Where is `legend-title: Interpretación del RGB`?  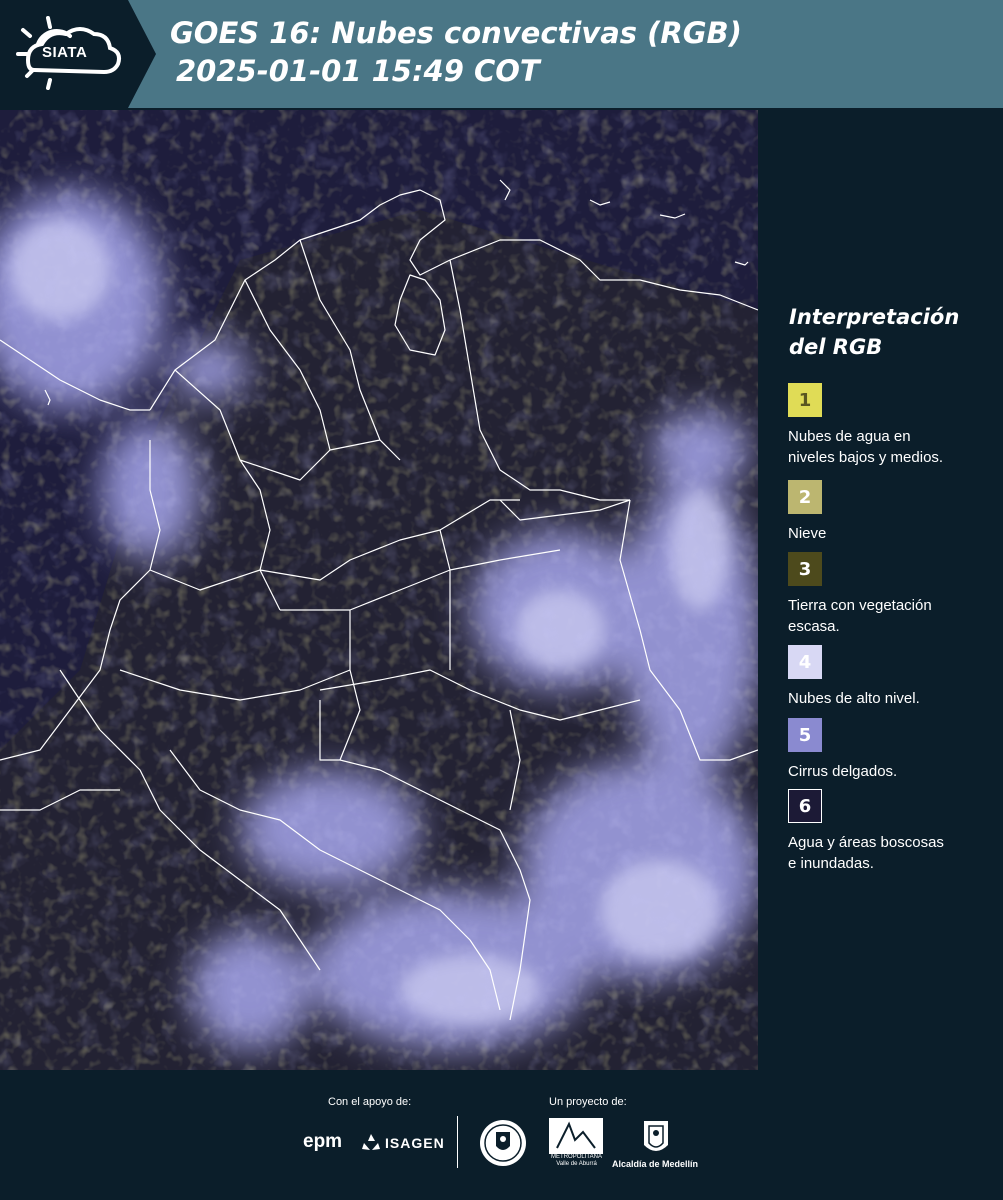
legend-title: Interpretación del RGB is located at coordinates (874, 332).